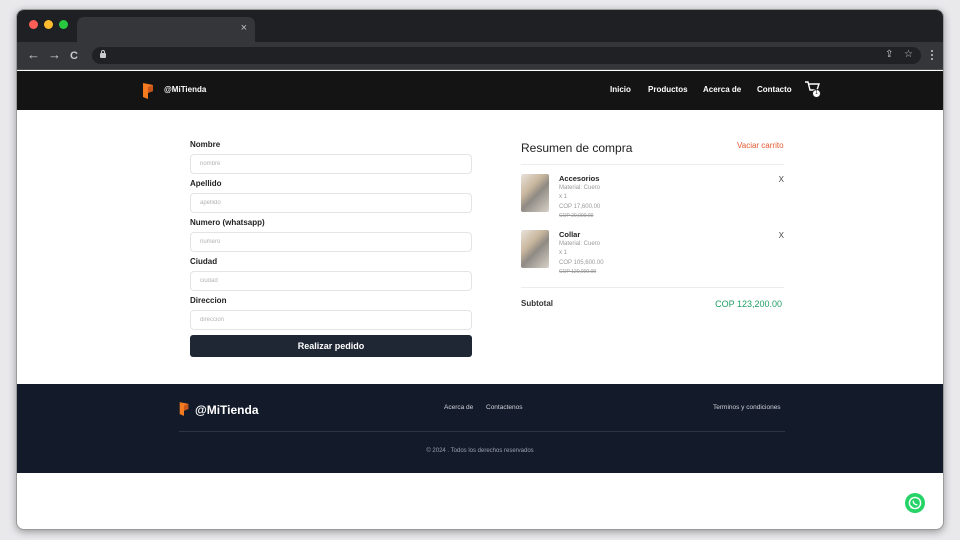 The width and height of the screenshot is (960, 540). Describe the element at coordinates (103, 54) in the screenshot. I see `lock-icon` at that location.